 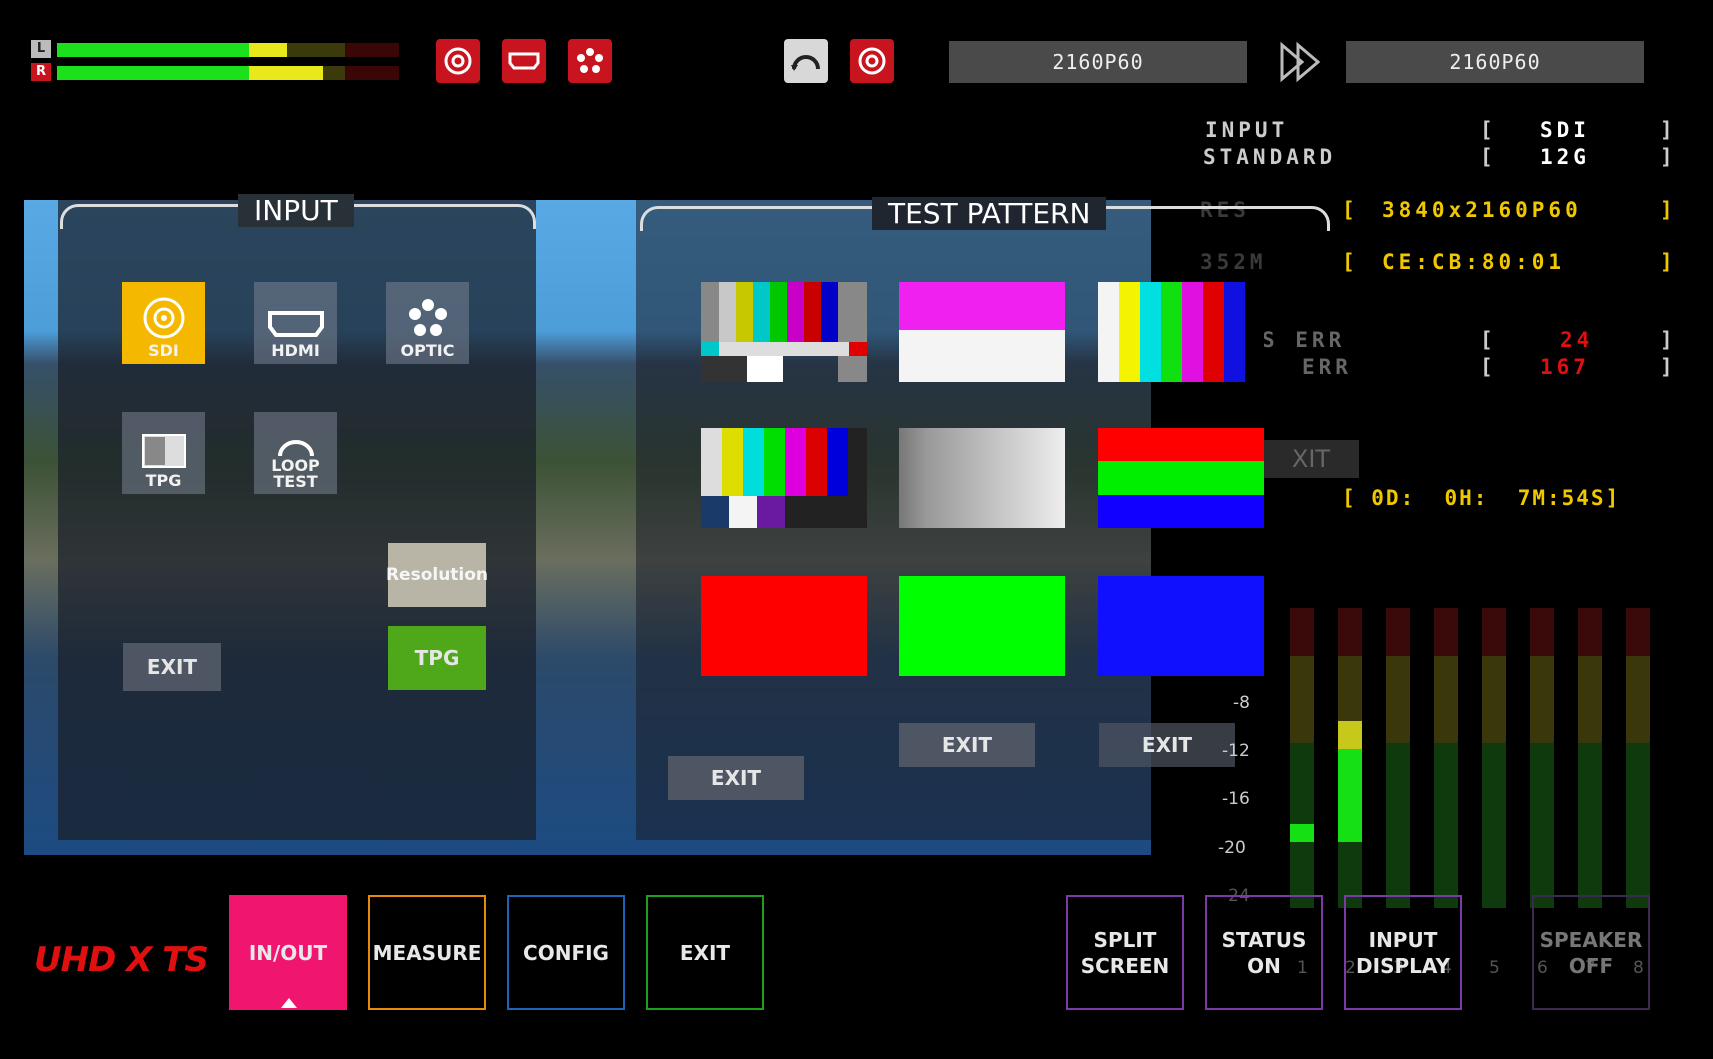 What do you see at coordinates (524, 61) in the screenshot?
I see `hdmi-input-icon` at bounding box center [524, 61].